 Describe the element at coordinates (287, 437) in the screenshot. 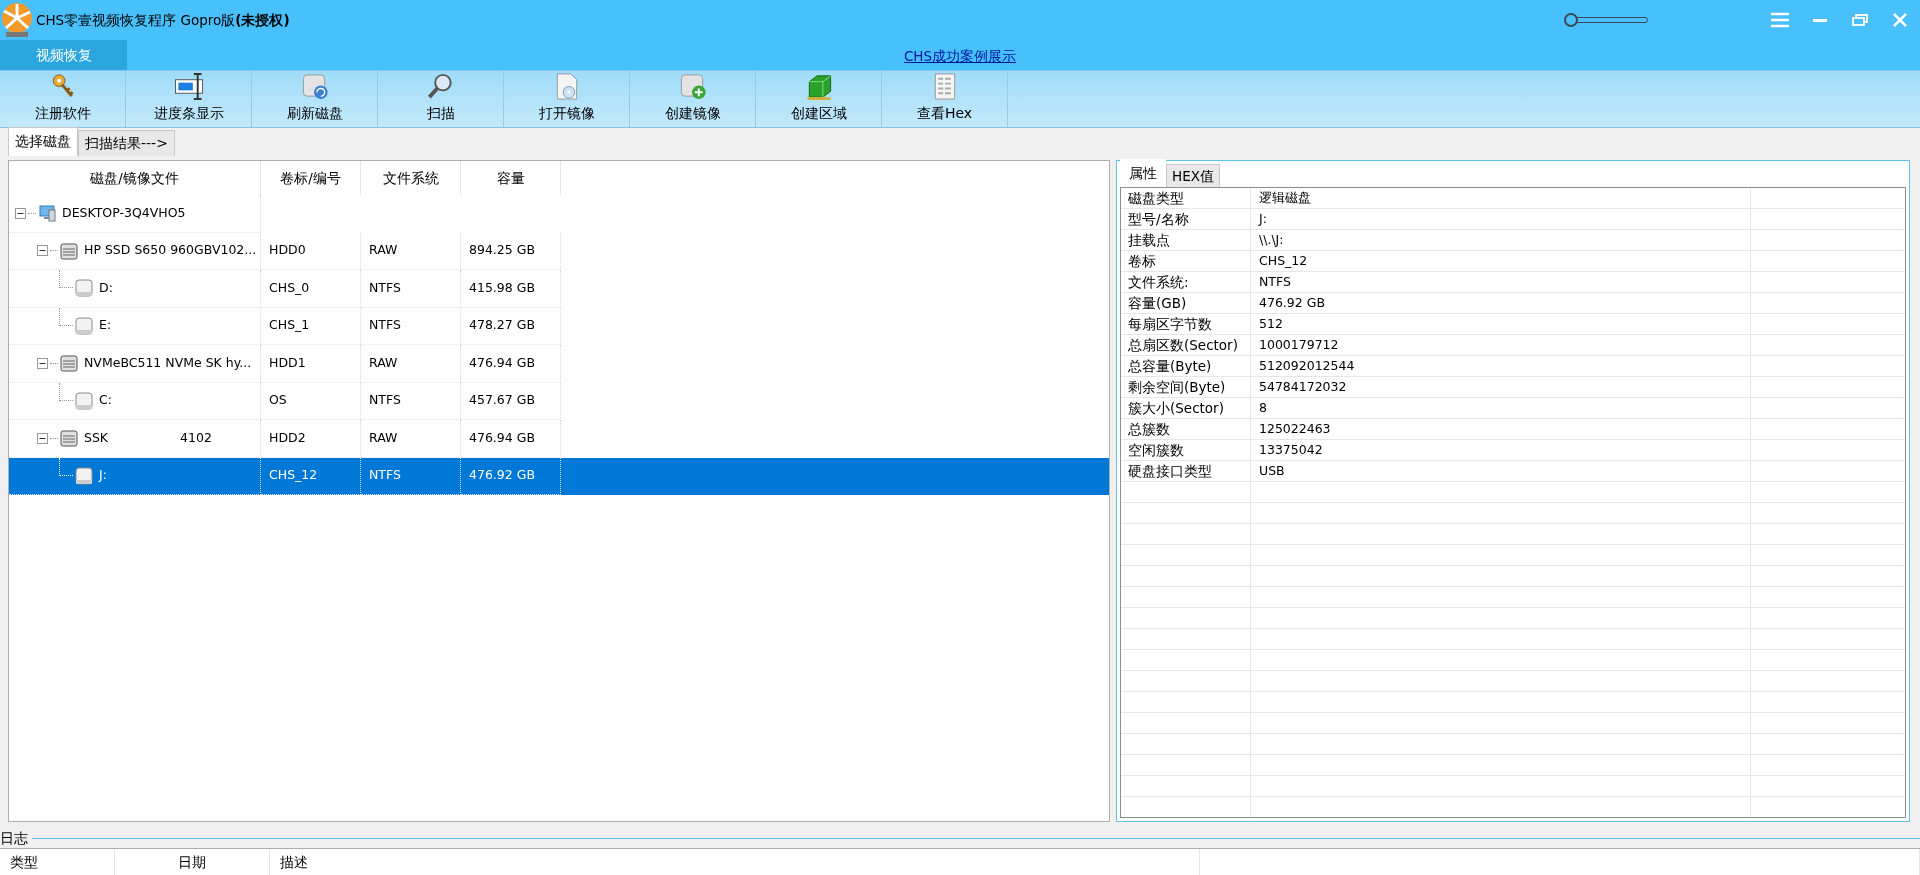

I see `table-cell-text: HDD2` at that location.